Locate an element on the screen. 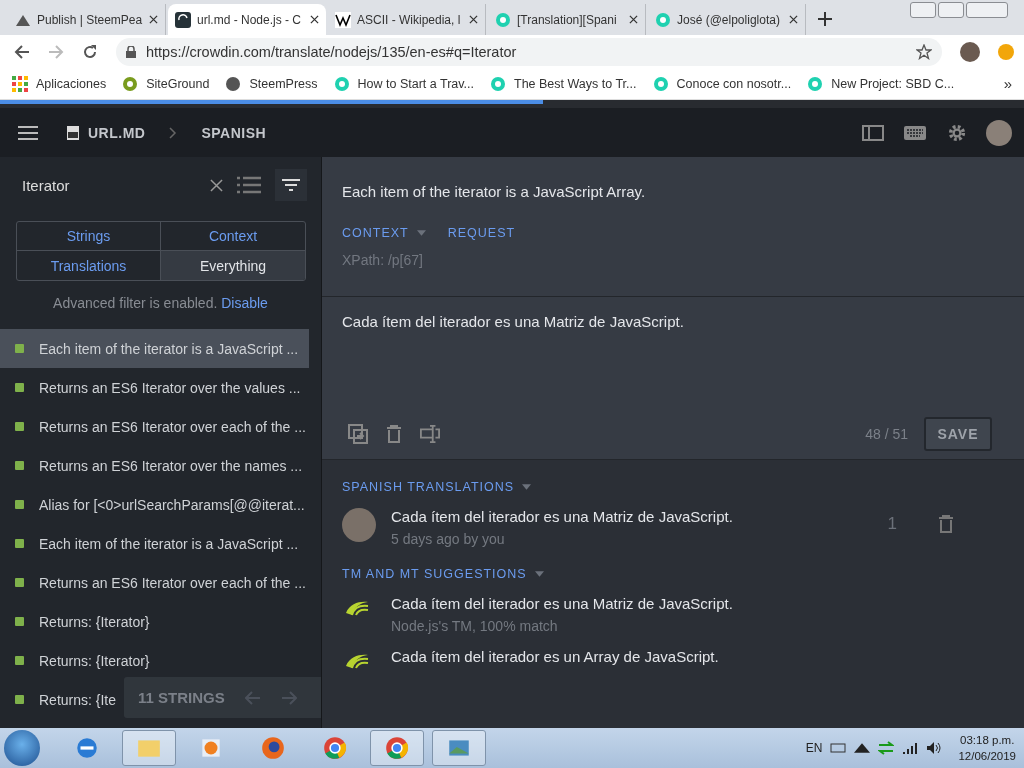 This screenshot has height=768, width=1024. photo-viewer-taskbar-icon is located at coordinates (459, 748).